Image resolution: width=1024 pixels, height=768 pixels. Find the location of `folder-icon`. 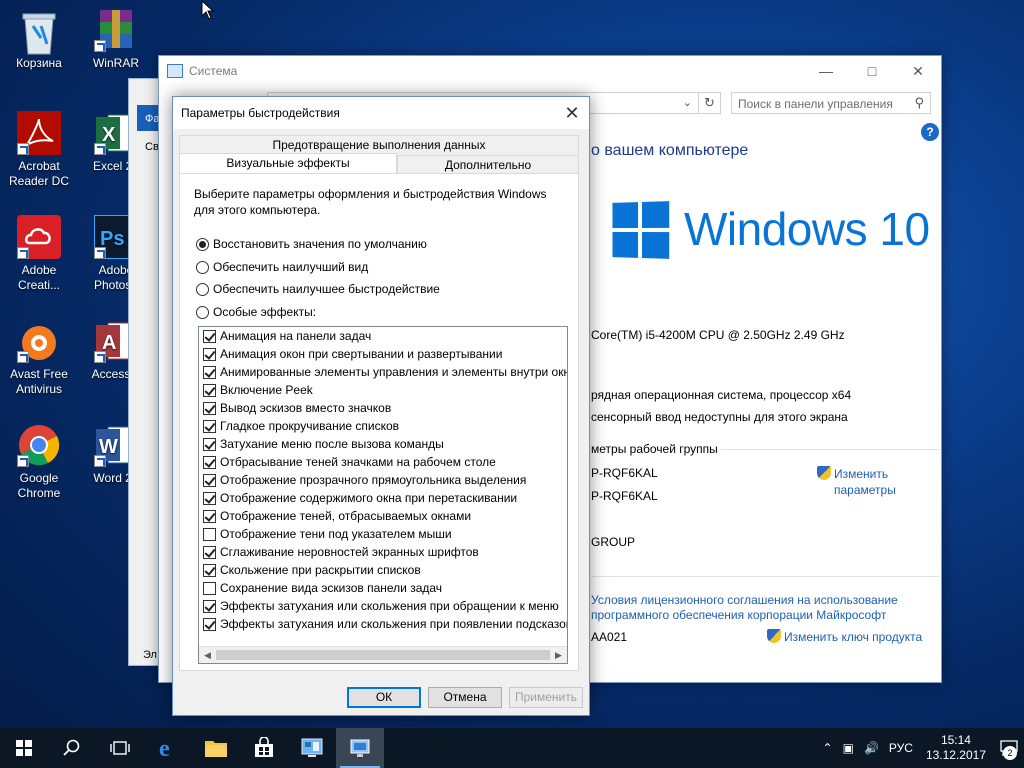

folder-icon is located at coordinates (216, 749).